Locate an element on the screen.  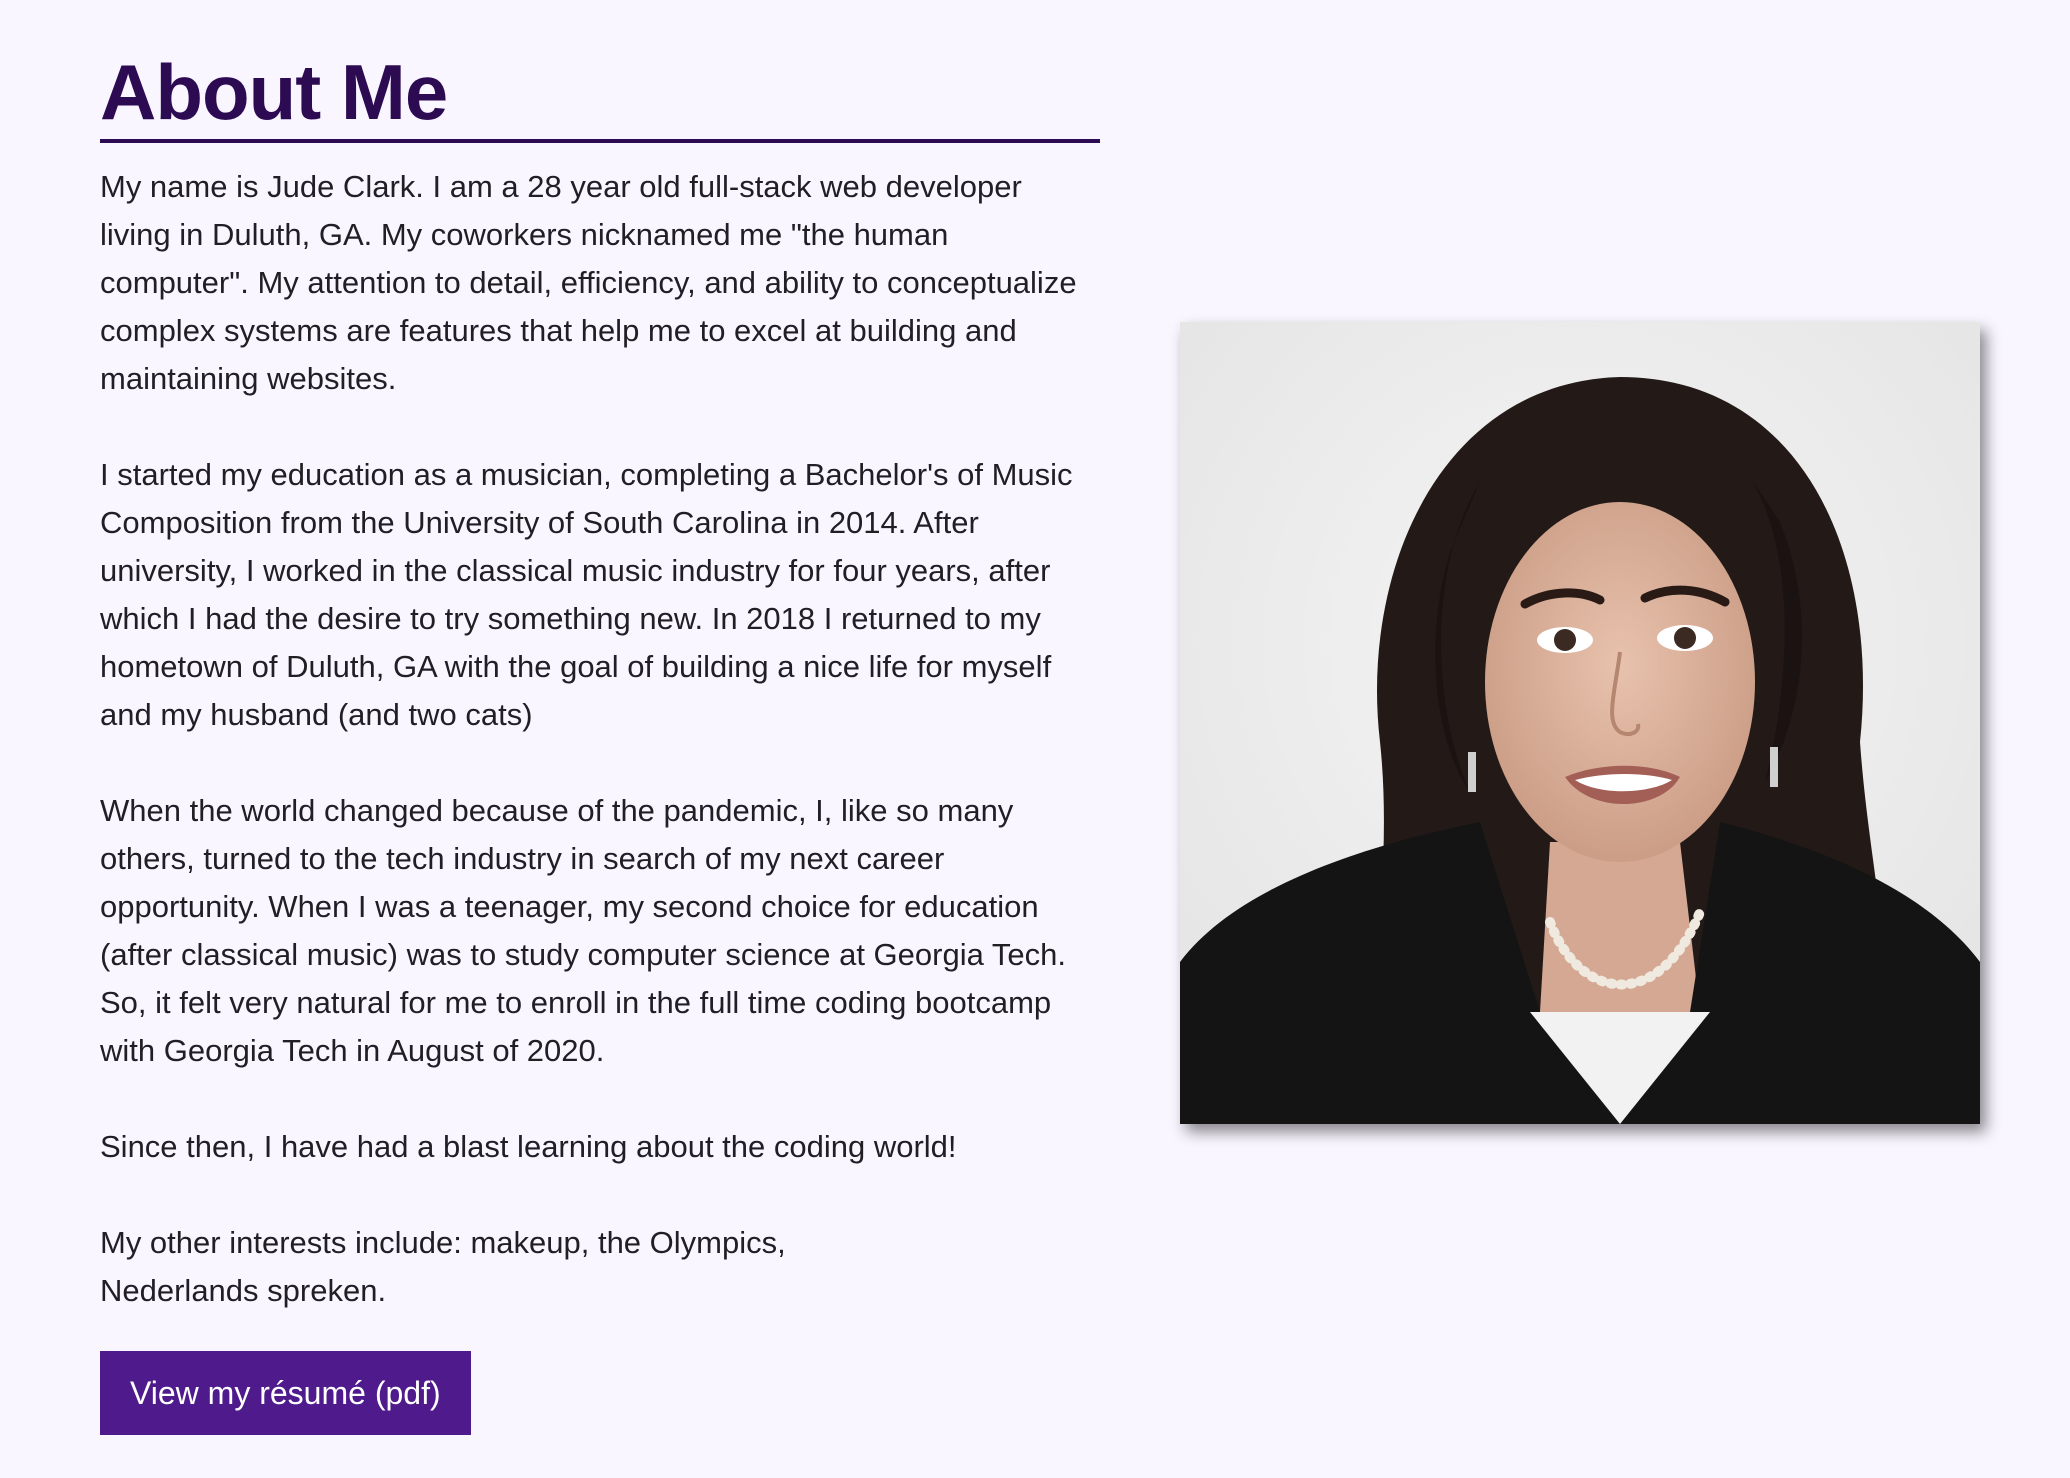
page-title: About Me is located at coordinates (600, 95).